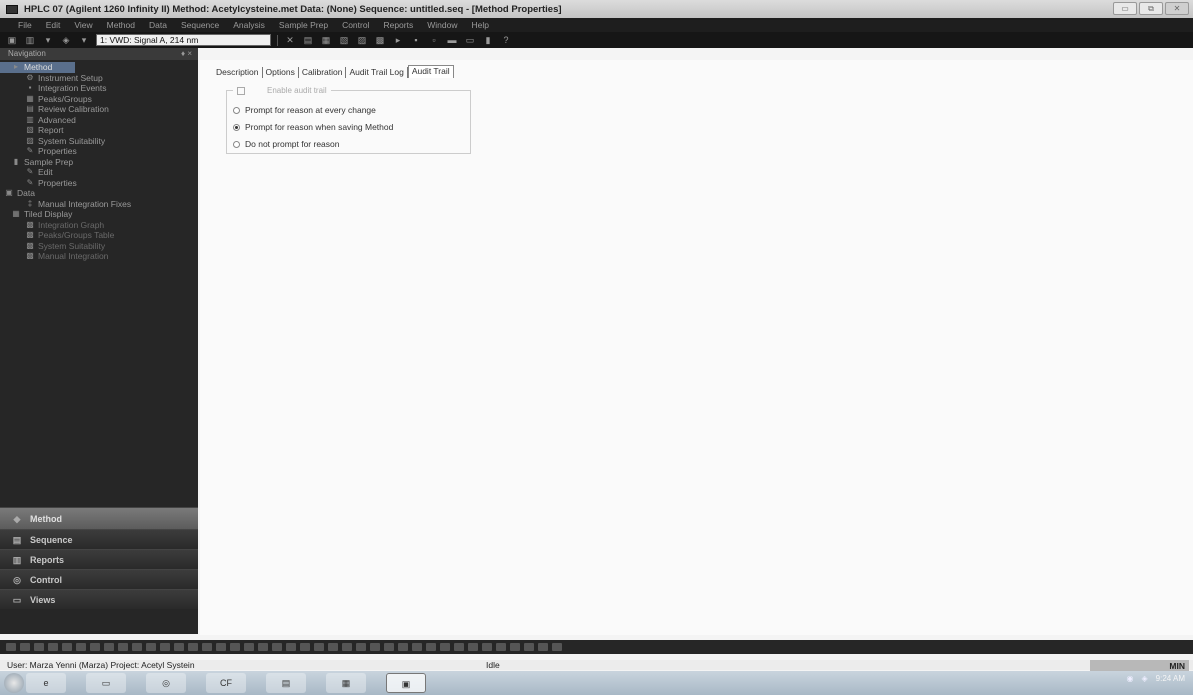 This screenshot has height=695, width=1193. Describe the element at coordinates (99, 246) in the screenshot. I see `nav-tree-item: ▩ System Suitability` at that location.